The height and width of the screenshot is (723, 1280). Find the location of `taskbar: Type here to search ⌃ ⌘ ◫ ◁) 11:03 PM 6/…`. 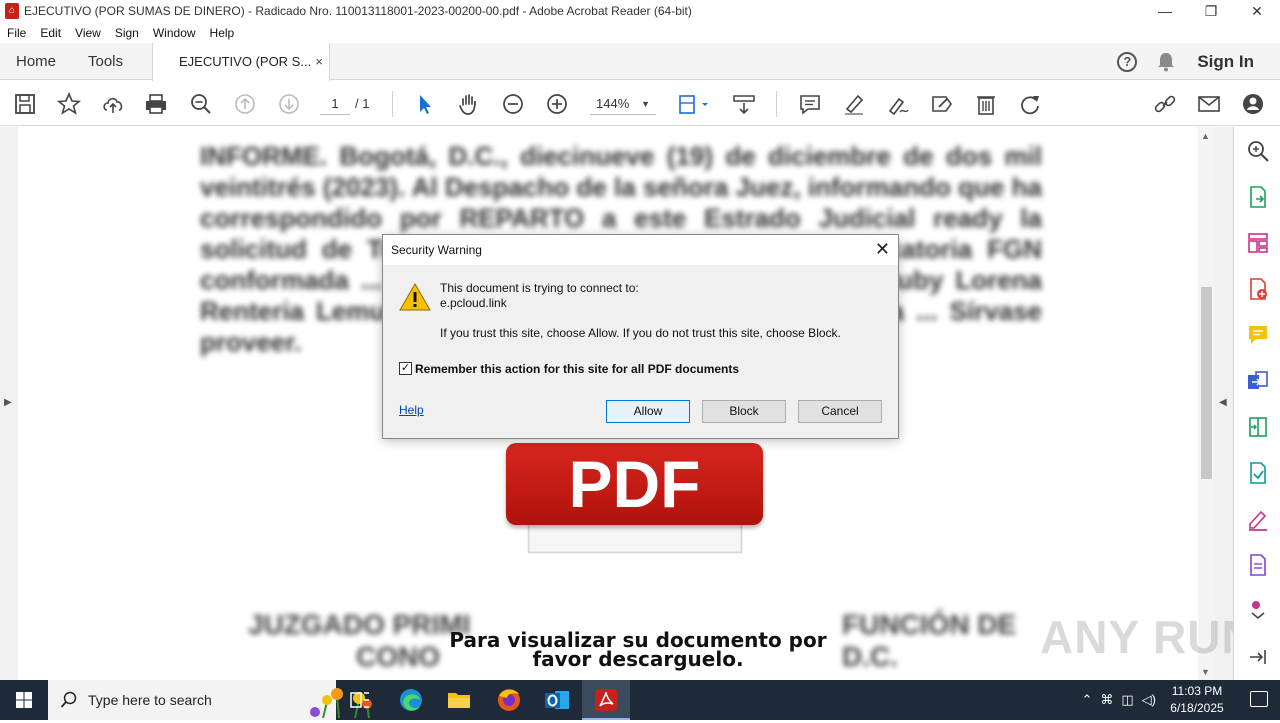

taskbar: Type here to search ⌃ ⌘ ◫ ◁) 11:03 PM 6/… is located at coordinates (640, 700).